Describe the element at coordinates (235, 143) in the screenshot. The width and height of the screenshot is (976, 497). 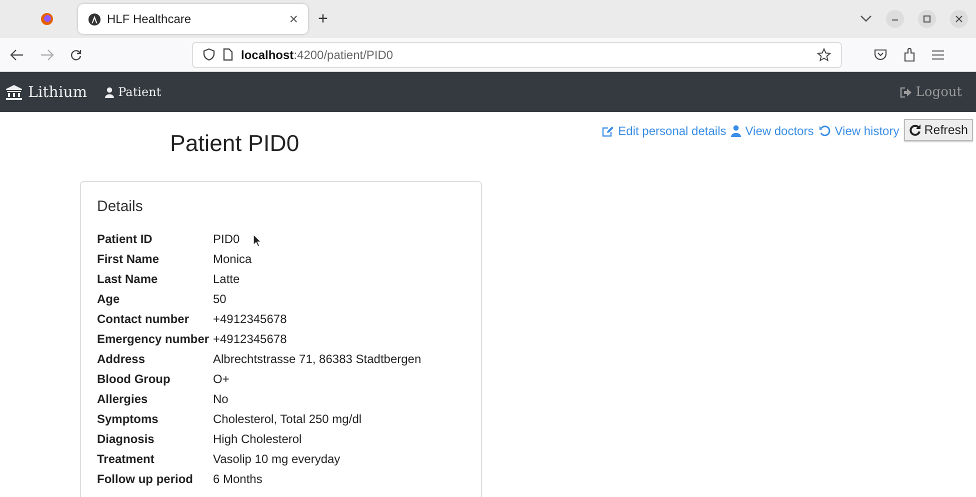
I see `page-title: Patient PID0` at that location.